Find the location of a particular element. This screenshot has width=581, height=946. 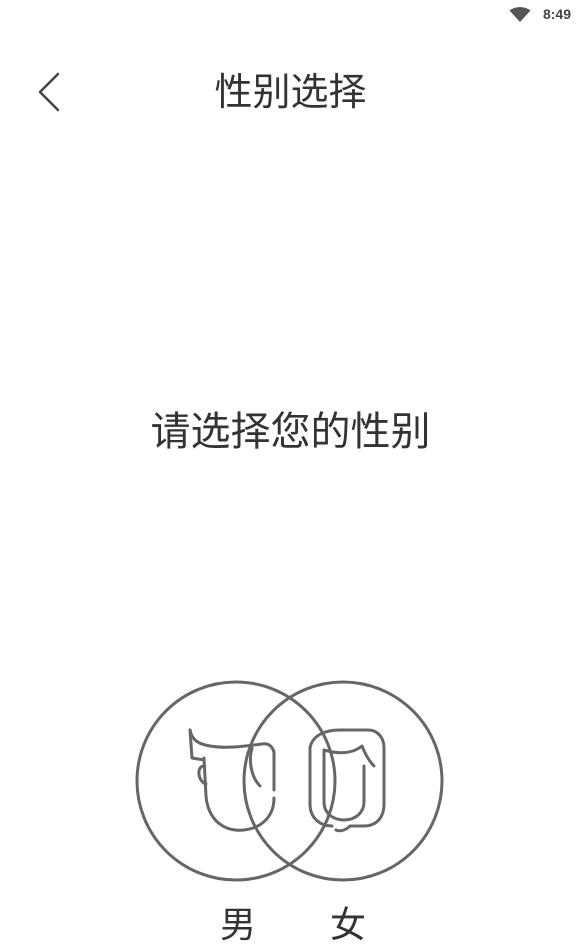

gender-graphic is located at coordinates (293, 785).